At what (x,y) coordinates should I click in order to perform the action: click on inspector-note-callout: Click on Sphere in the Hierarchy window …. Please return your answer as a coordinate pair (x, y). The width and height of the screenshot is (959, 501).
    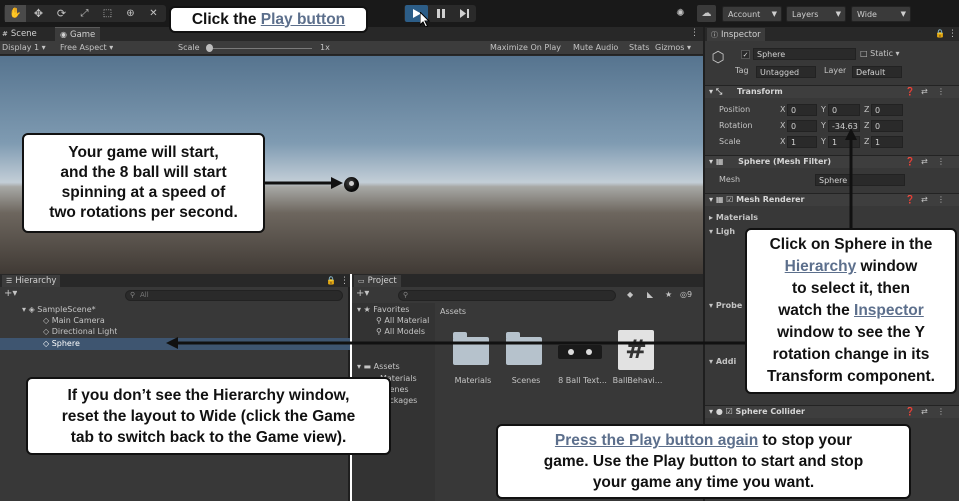
    Looking at the image, I should click on (851, 311).